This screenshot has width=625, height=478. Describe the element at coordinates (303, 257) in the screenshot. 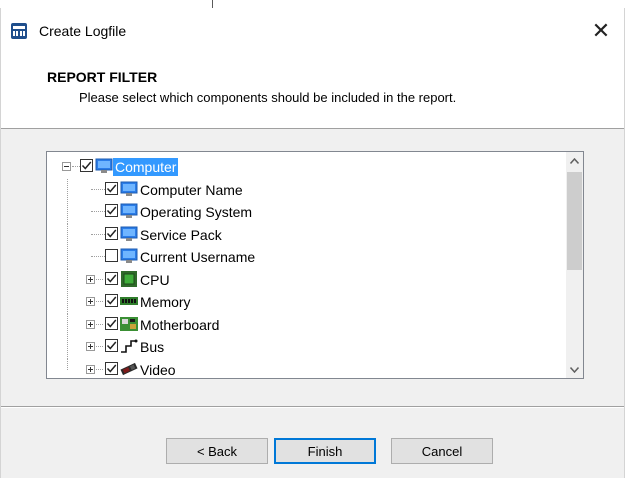

I see `tree-item: Current Username` at that location.